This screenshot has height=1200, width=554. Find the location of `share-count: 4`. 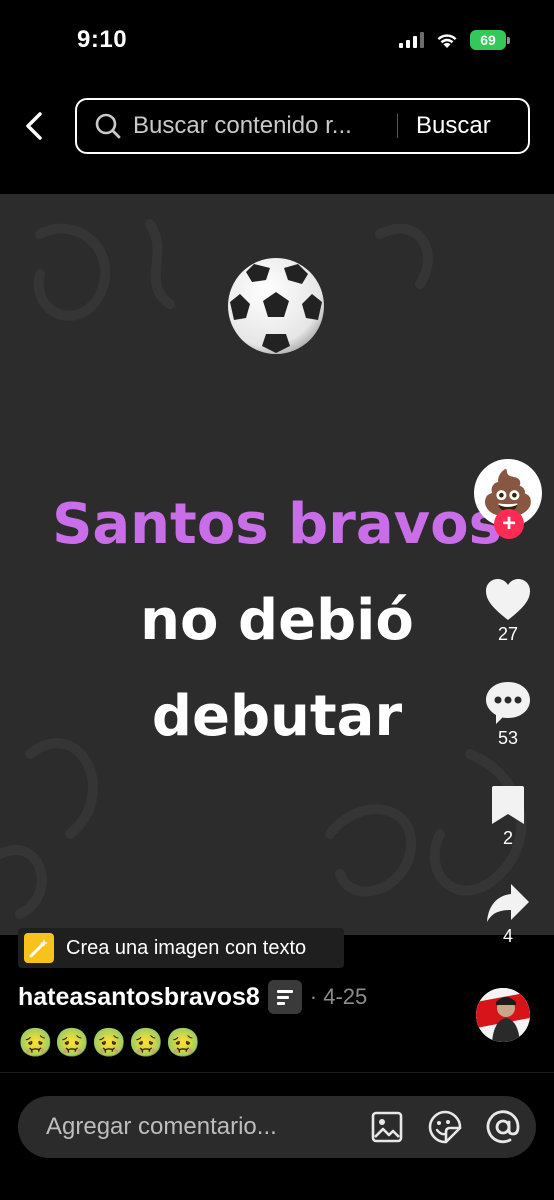

share-count: 4 is located at coordinates (507, 936).